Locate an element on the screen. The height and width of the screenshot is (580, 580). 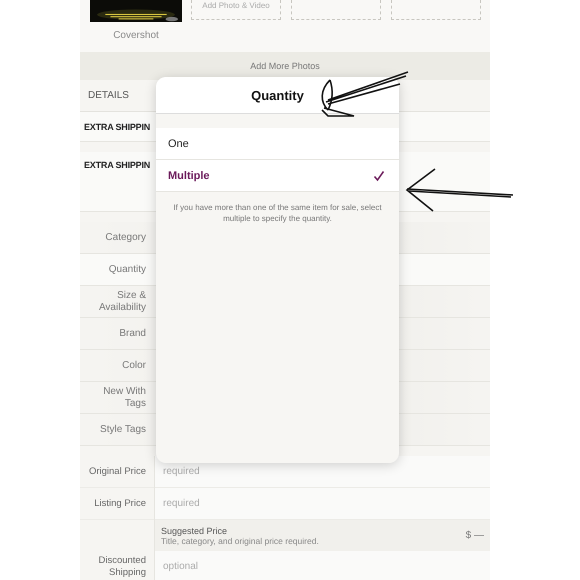
suggested-note: Title, category, and original price required. is located at coordinates (240, 541).